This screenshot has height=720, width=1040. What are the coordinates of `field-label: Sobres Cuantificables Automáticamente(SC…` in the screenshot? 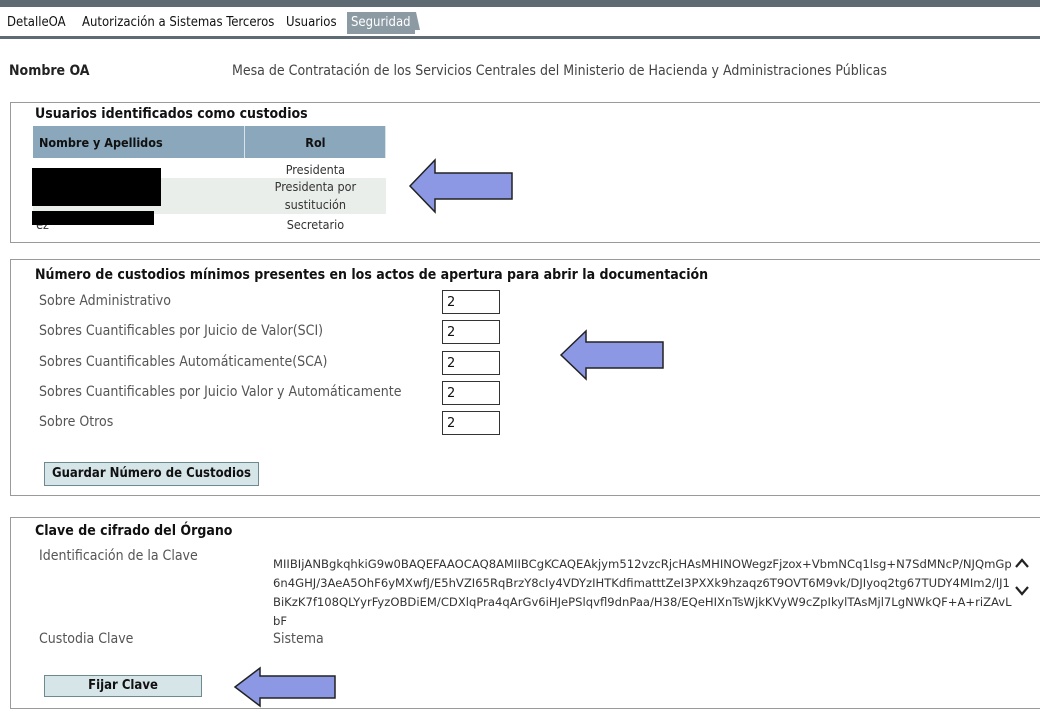 It's located at (183, 362).